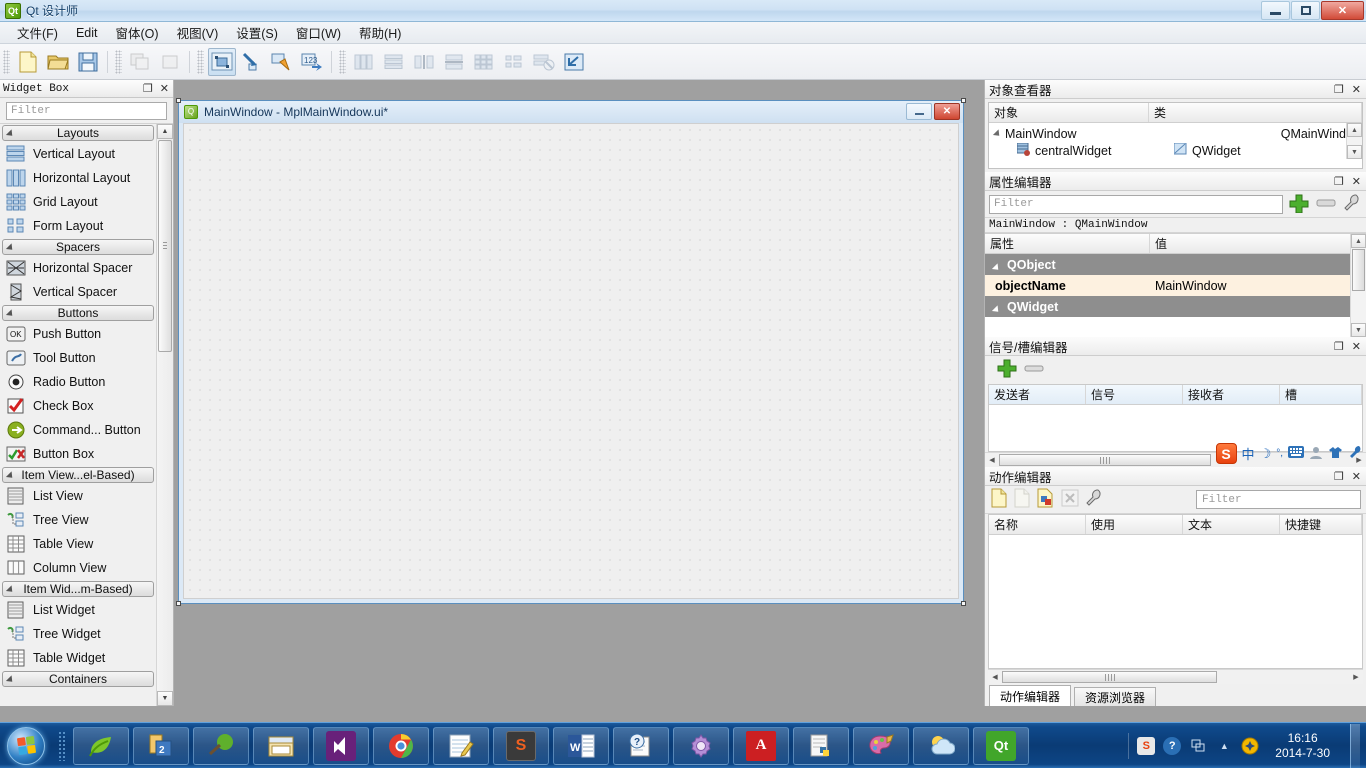  Describe the element at coordinates (1296, 453) in the screenshot. I see `soft-keyboard-icon` at that location.